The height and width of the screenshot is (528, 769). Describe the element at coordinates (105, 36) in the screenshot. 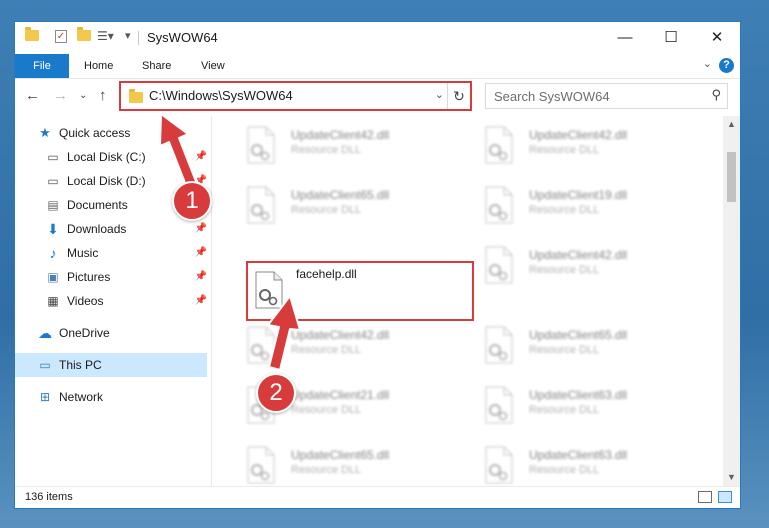

I see `customize-toolbar-icon: ☰▾` at that location.